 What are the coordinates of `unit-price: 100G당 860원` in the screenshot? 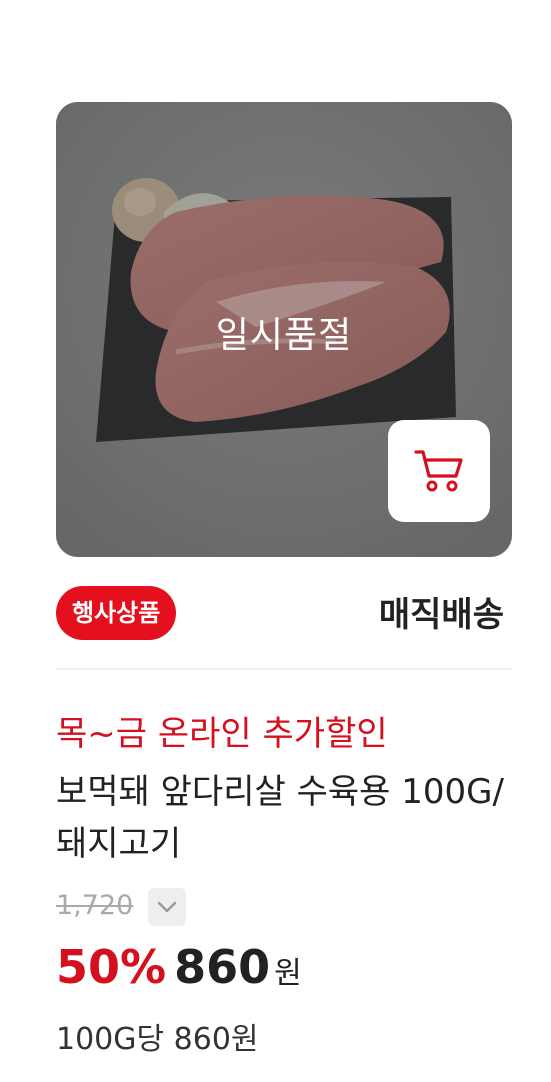 It's located at (157, 1039).